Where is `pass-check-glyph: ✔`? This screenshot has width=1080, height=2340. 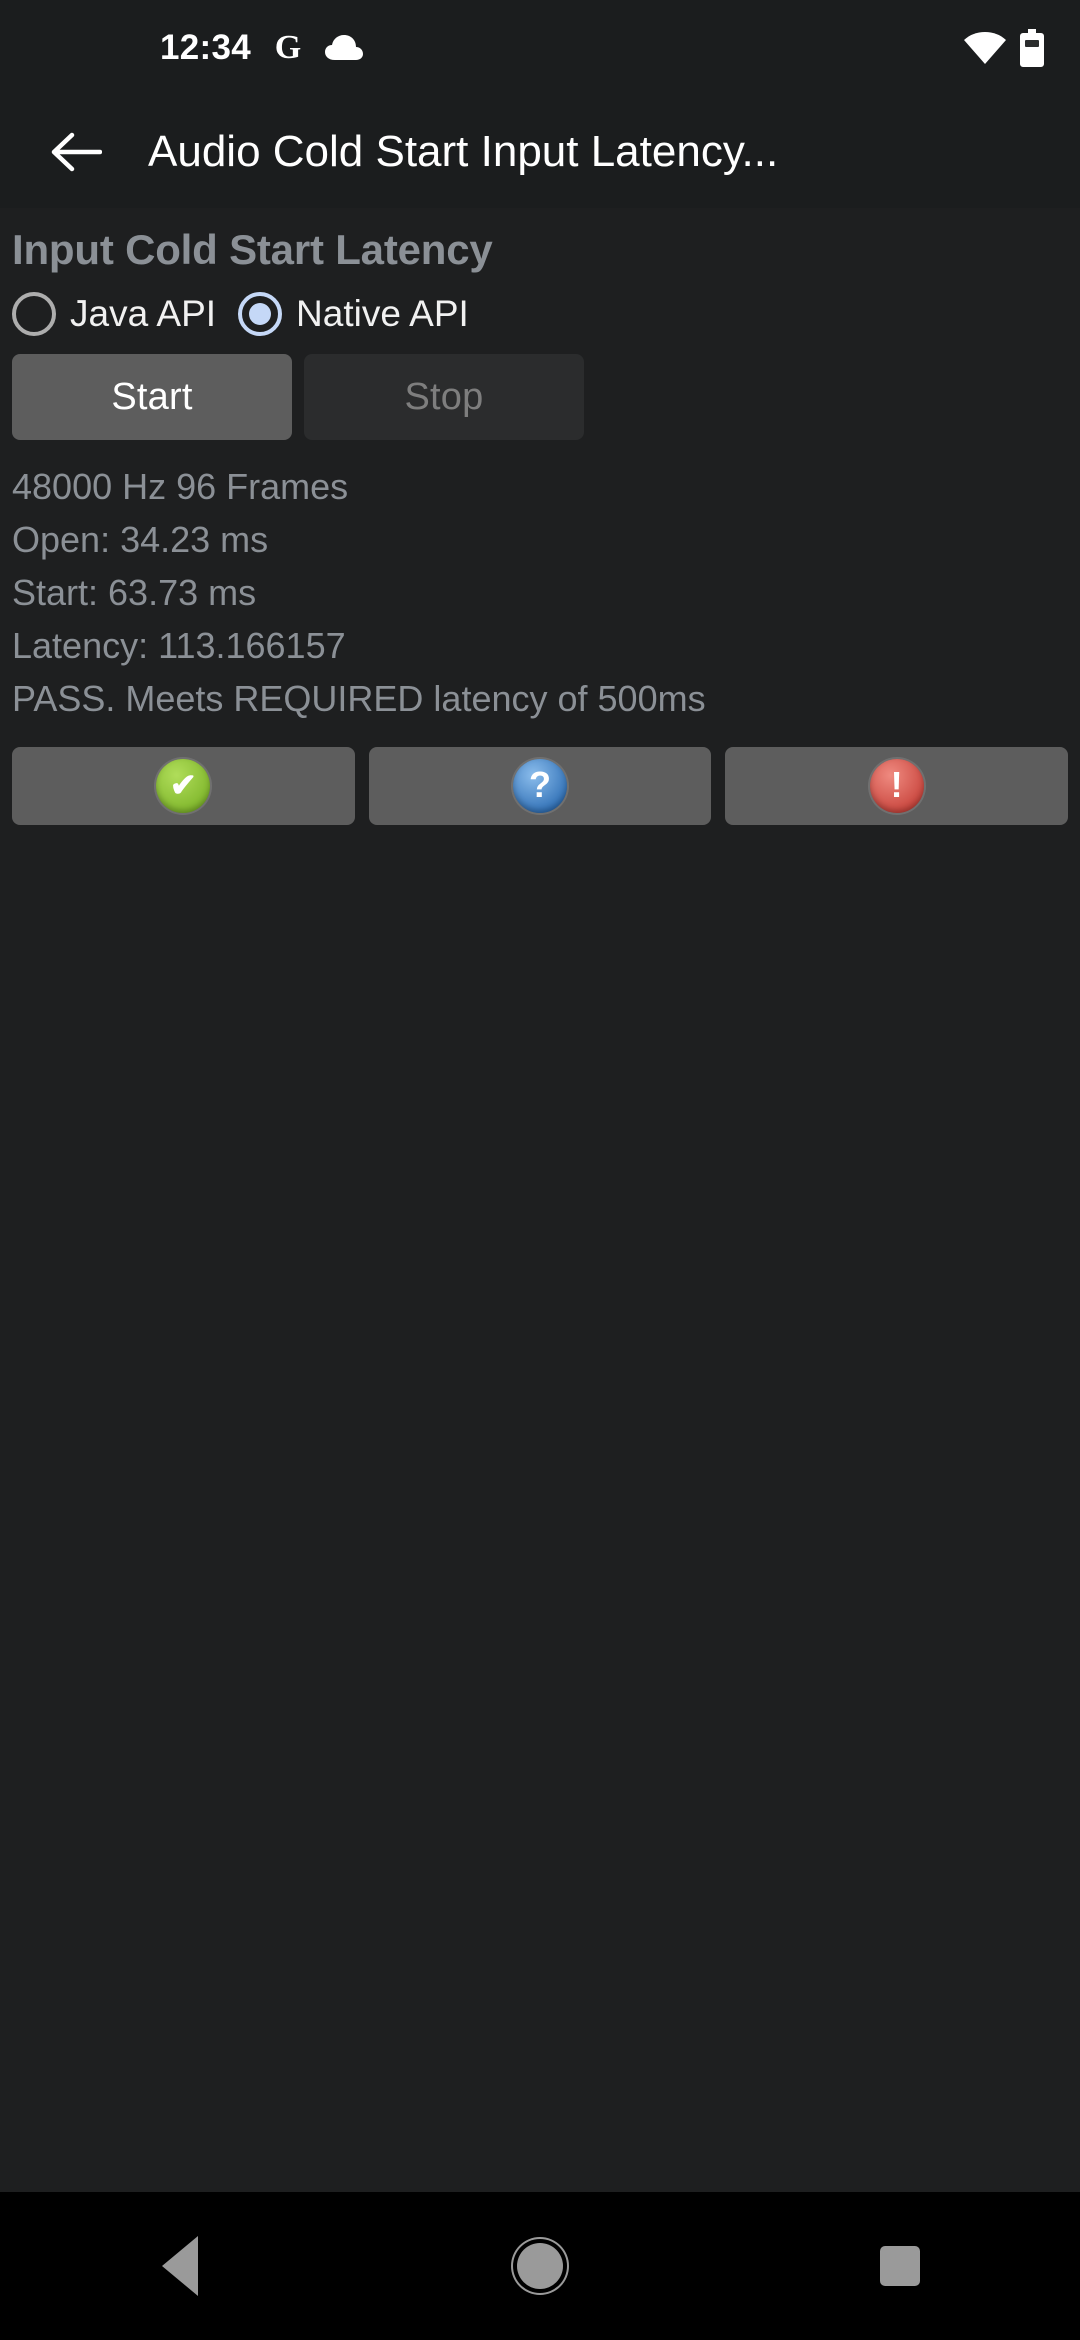
pass-check-glyph: ✔ is located at coordinates (183, 785).